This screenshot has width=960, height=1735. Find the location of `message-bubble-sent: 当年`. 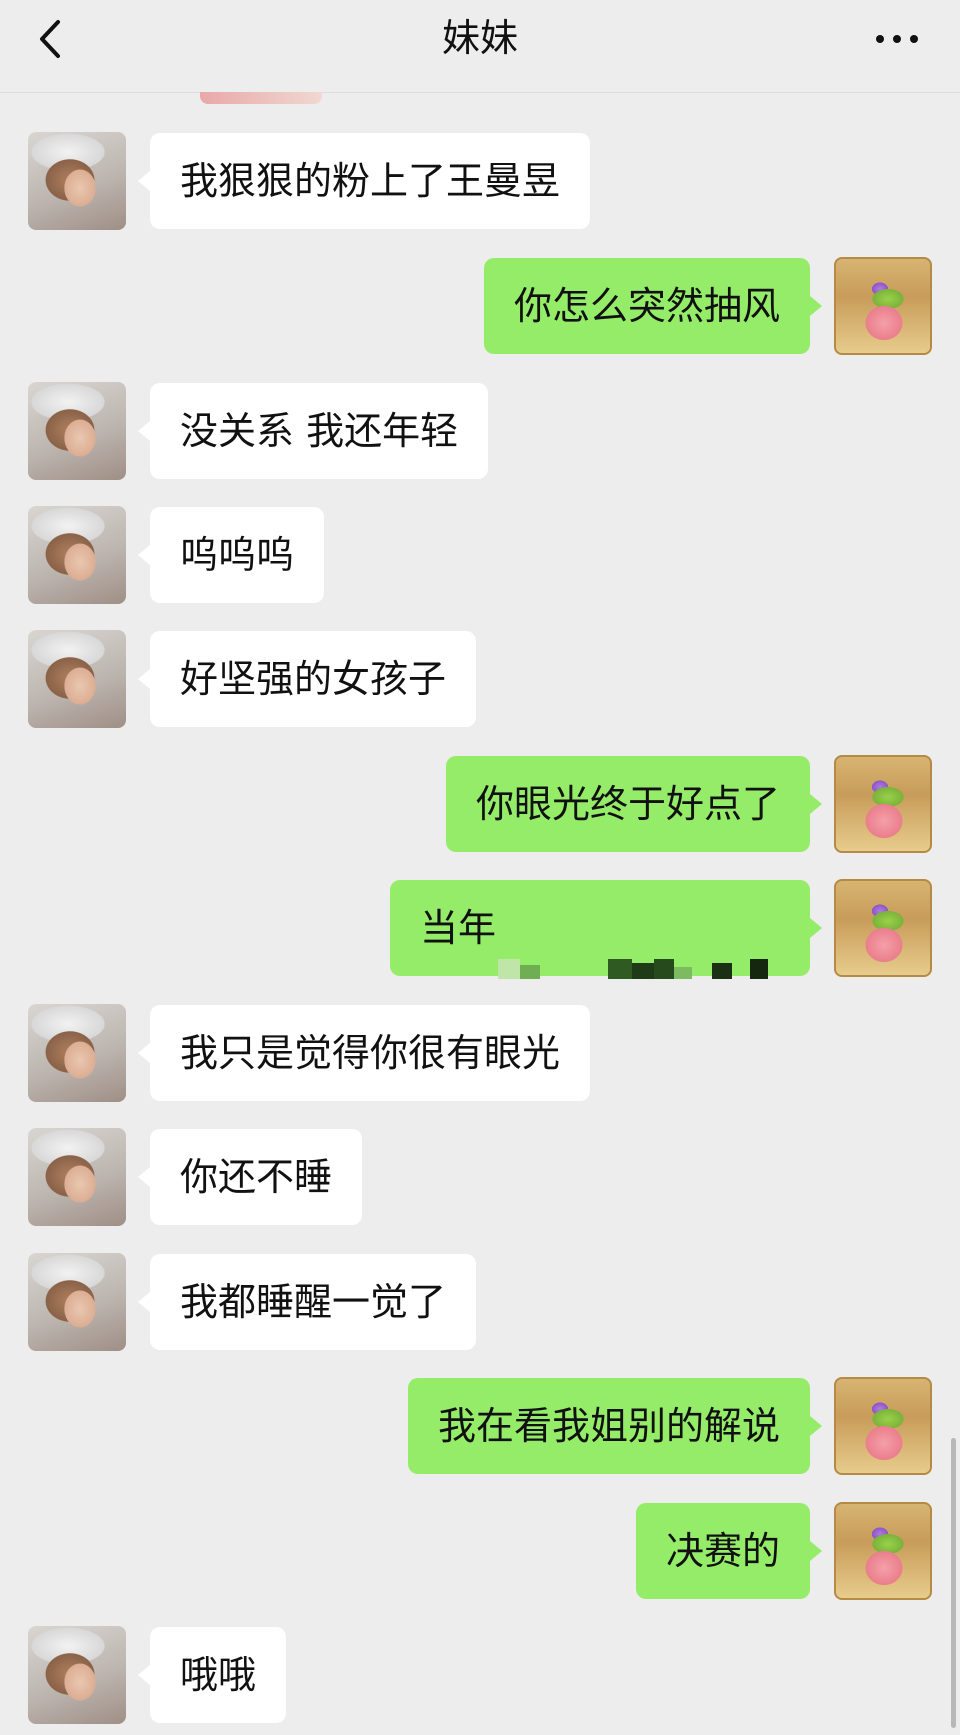

message-bubble-sent: 当年 is located at coordinates (606, 929).